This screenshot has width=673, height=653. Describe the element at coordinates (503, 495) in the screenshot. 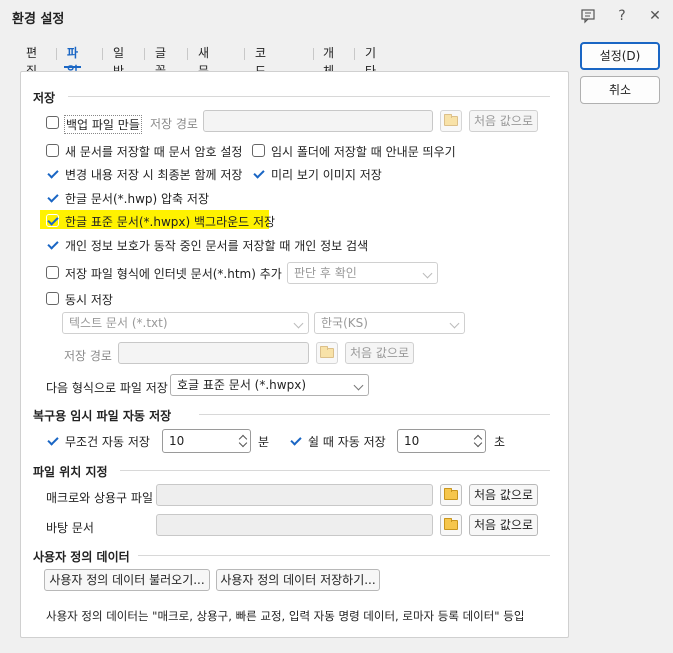

I see `macro-default-button: 처음 값으로` at that location.